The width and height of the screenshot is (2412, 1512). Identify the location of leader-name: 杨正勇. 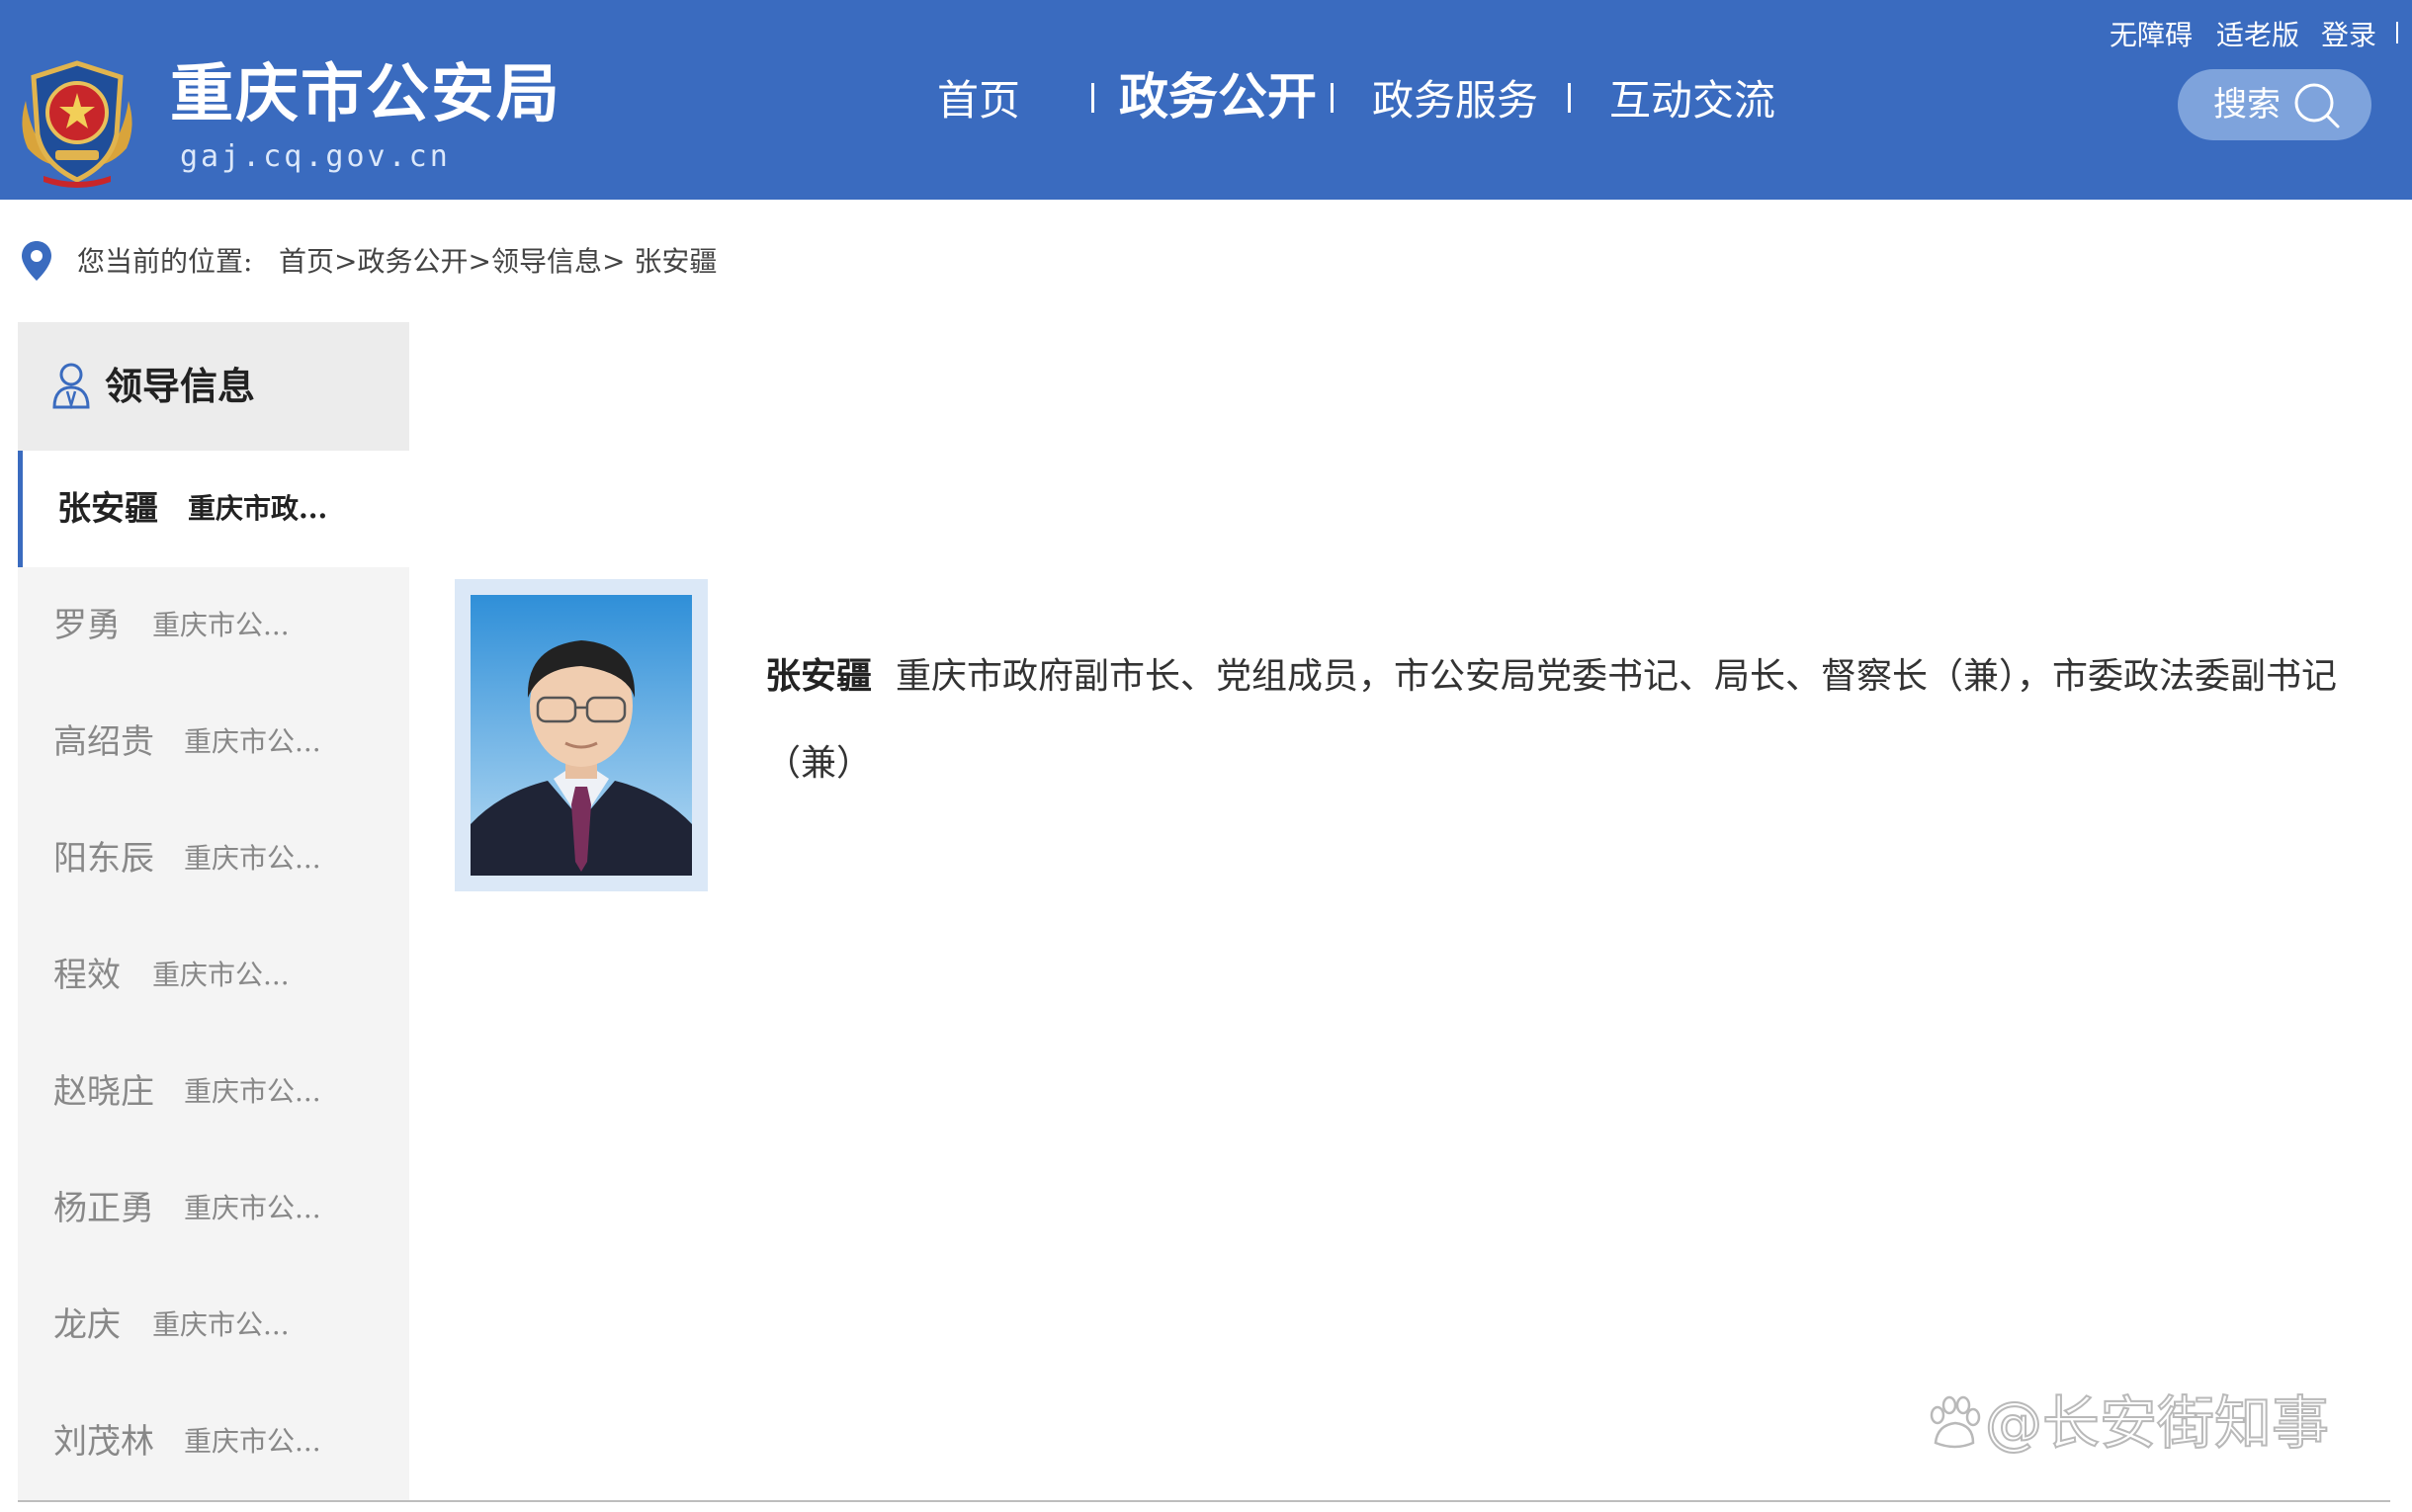
(104, 1208).